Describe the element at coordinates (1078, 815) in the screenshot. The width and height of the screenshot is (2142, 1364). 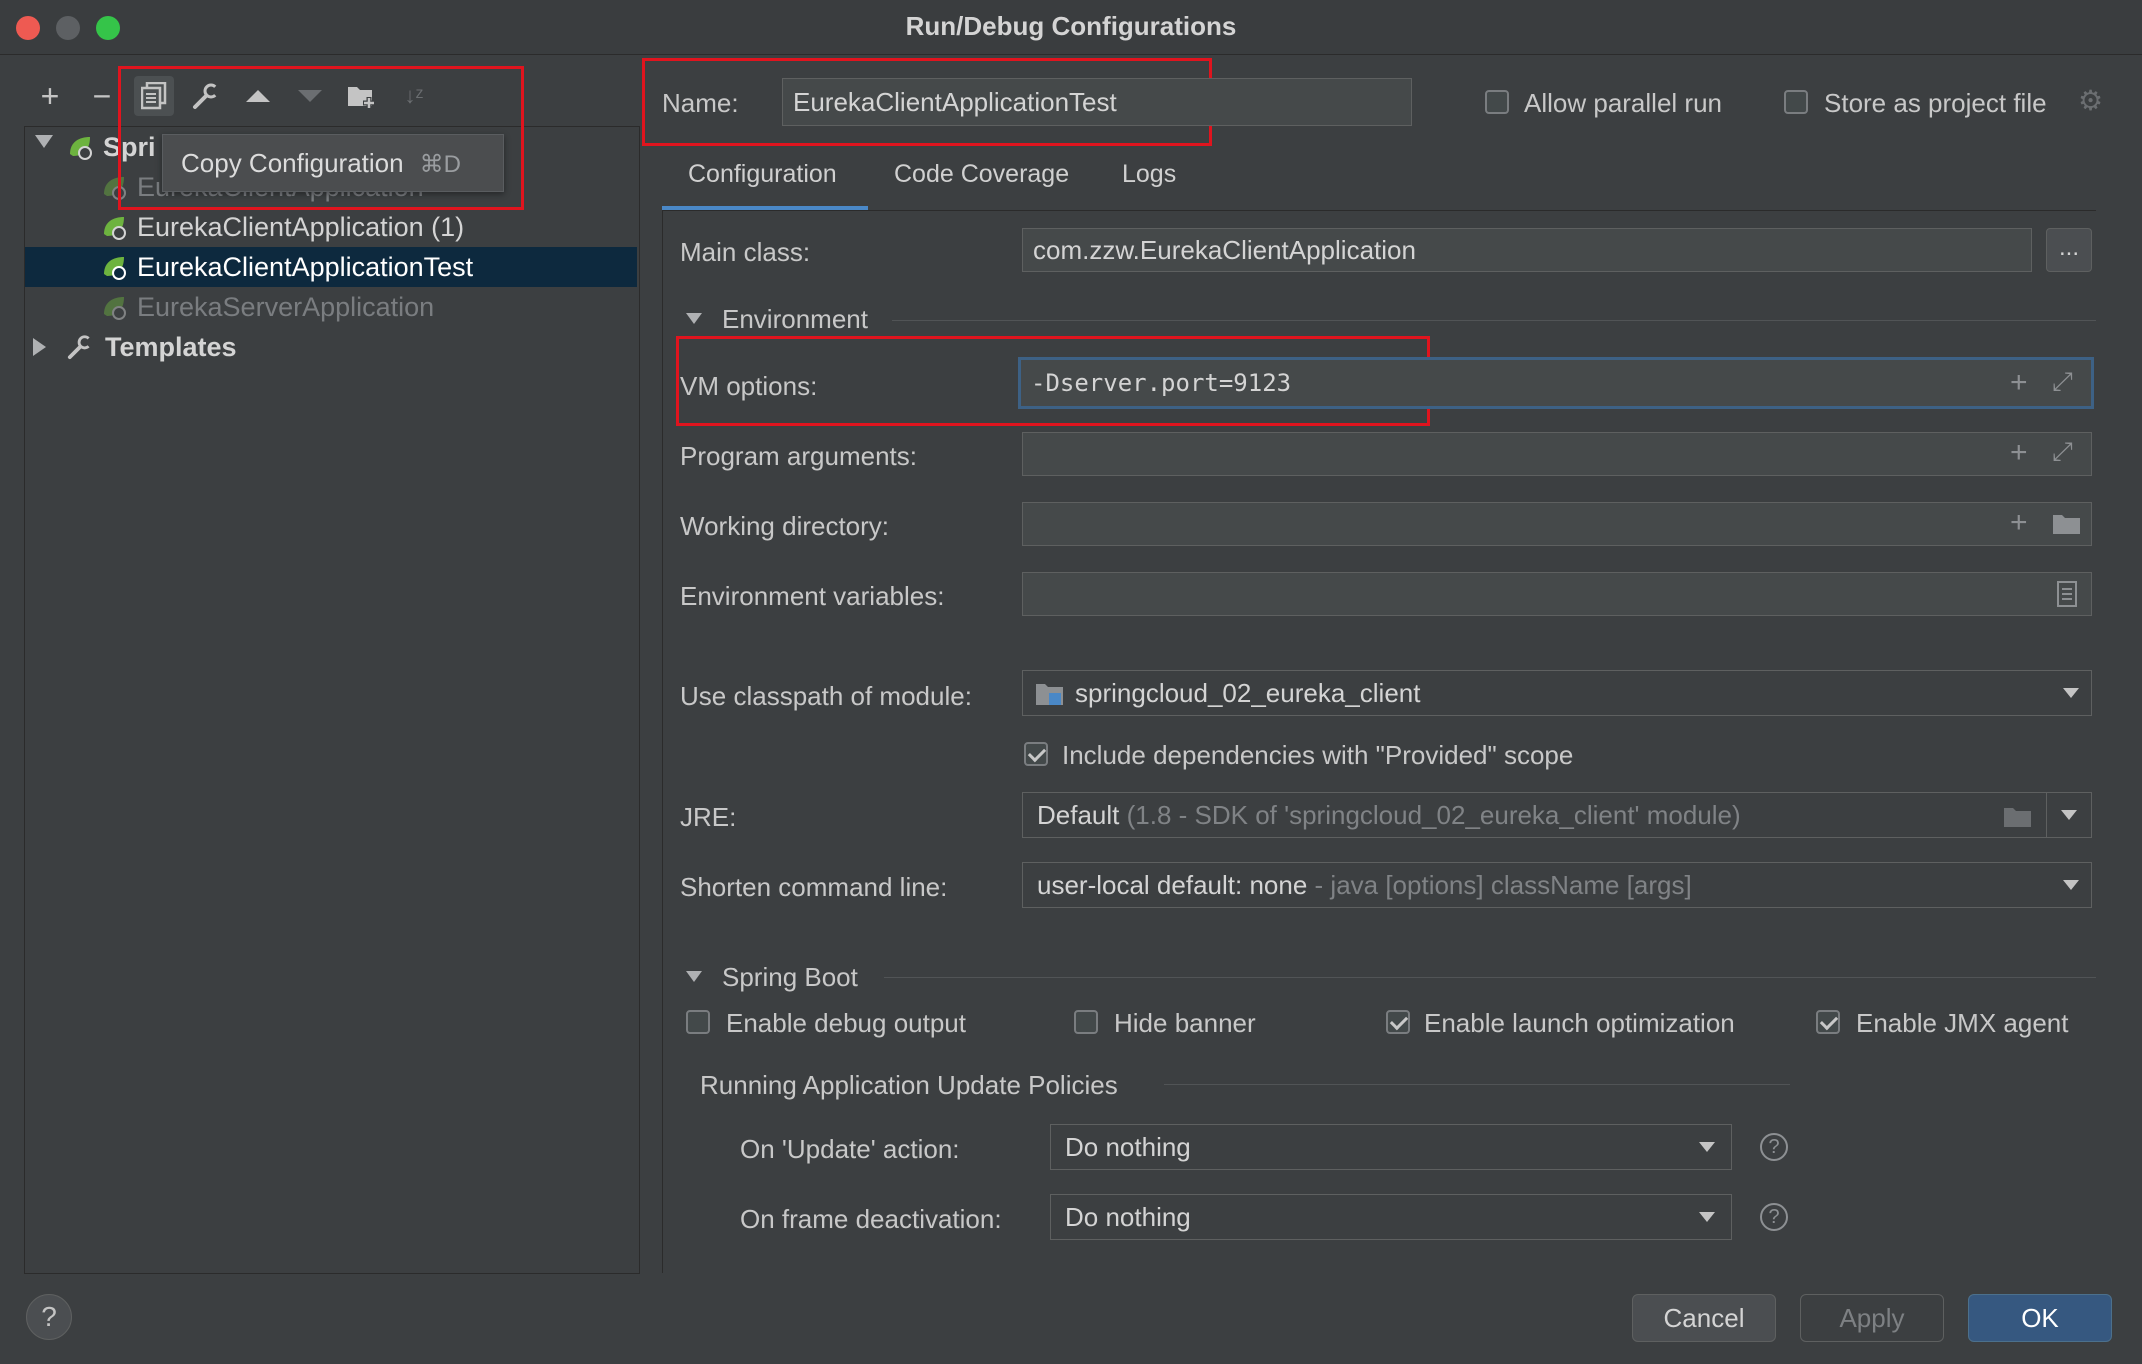
I see `jre-value: Default` at that location.